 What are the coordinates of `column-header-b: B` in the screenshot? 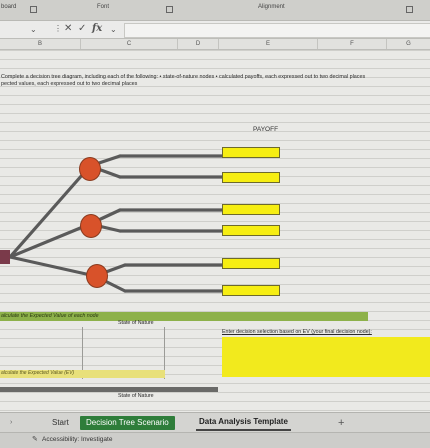 It's located at (40, 44).